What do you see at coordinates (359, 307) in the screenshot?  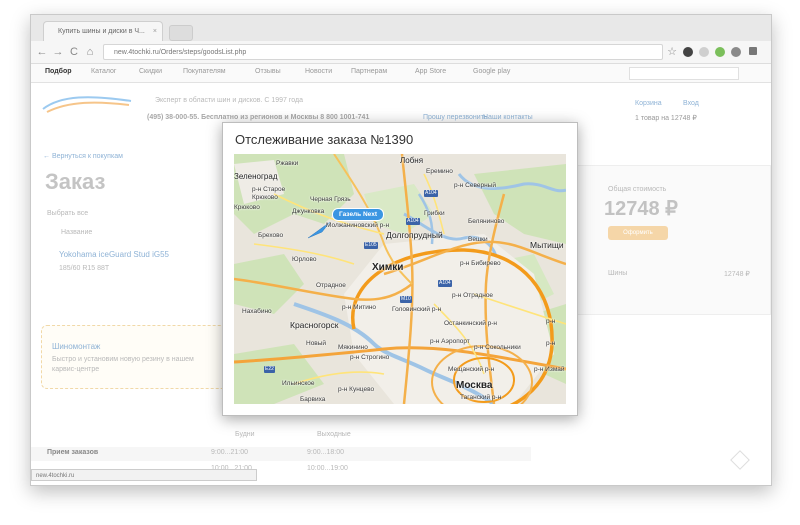 I see `map-label: р-н Митино` at bounding box center [359, 307].